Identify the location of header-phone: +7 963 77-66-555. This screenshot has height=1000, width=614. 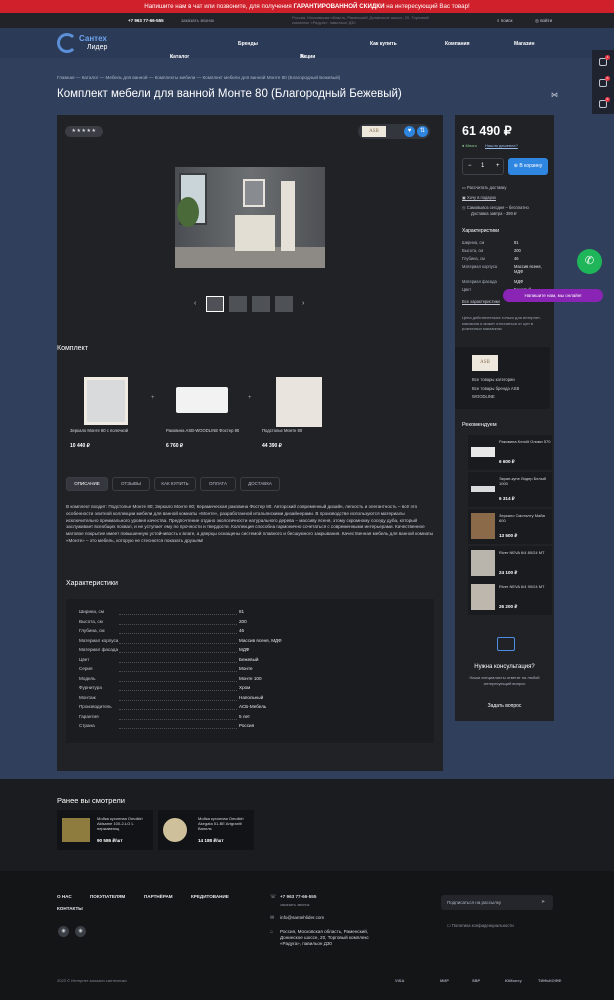
(146, 20).